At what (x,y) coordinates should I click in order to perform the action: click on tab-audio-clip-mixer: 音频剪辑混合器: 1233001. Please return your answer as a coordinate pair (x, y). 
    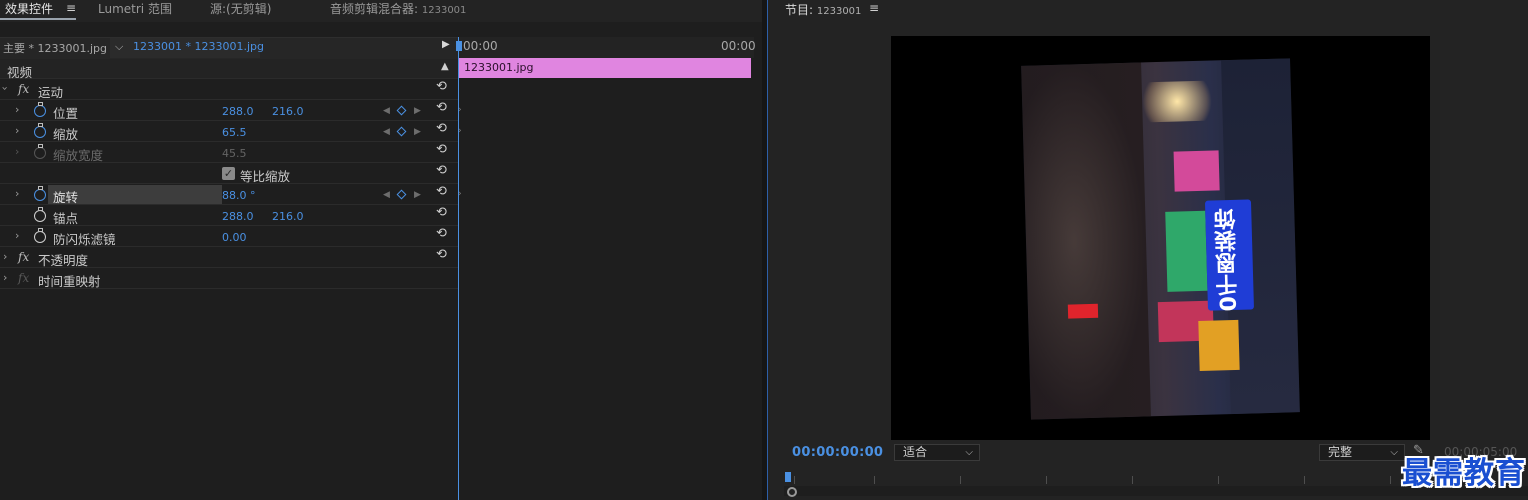
    Looking at the image, I should click on (398, 11).